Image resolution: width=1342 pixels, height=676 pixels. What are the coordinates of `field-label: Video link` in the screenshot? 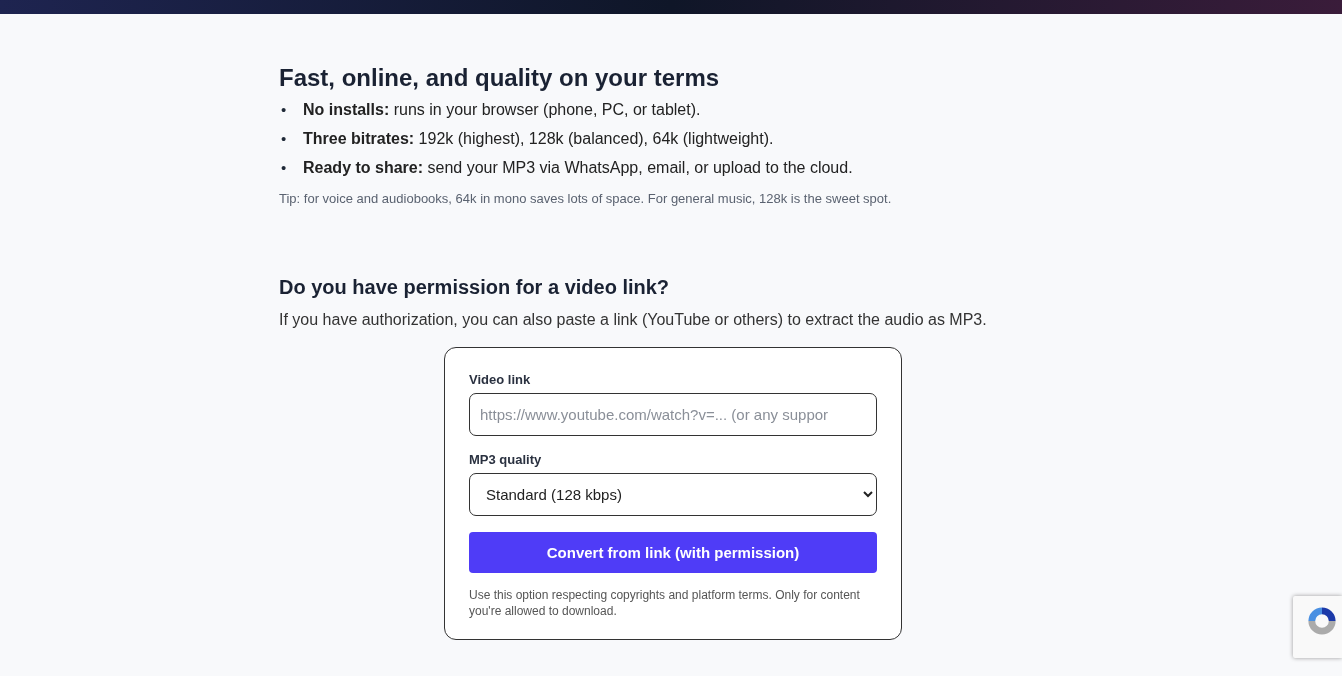 It's located at (500, 379).